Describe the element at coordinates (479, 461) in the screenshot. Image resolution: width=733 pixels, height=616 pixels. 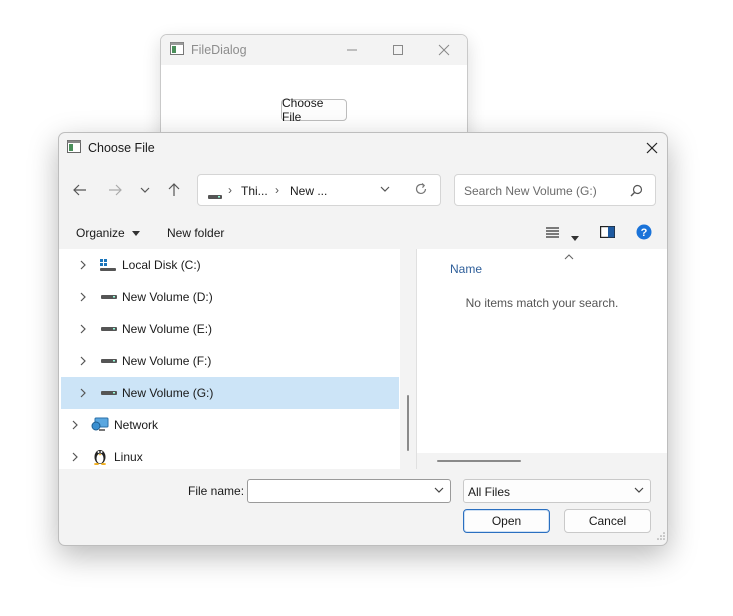
I see `content-hscrollbar-thumb` at that location.